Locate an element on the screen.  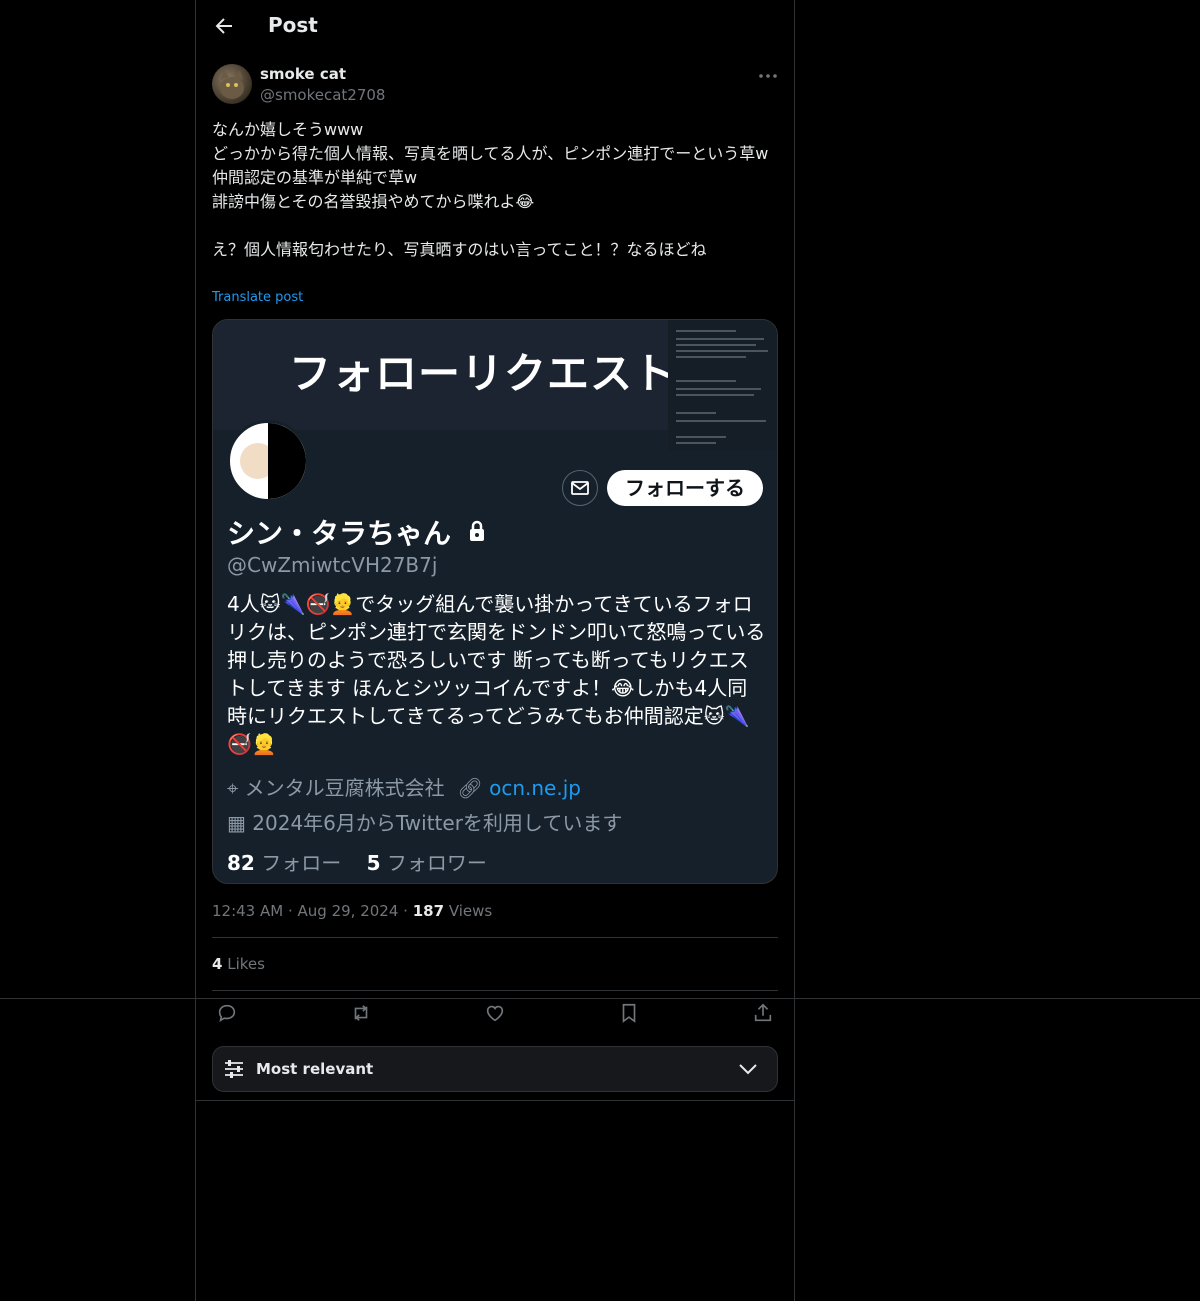
retweet-icon is located at coordinates (362, 1014).